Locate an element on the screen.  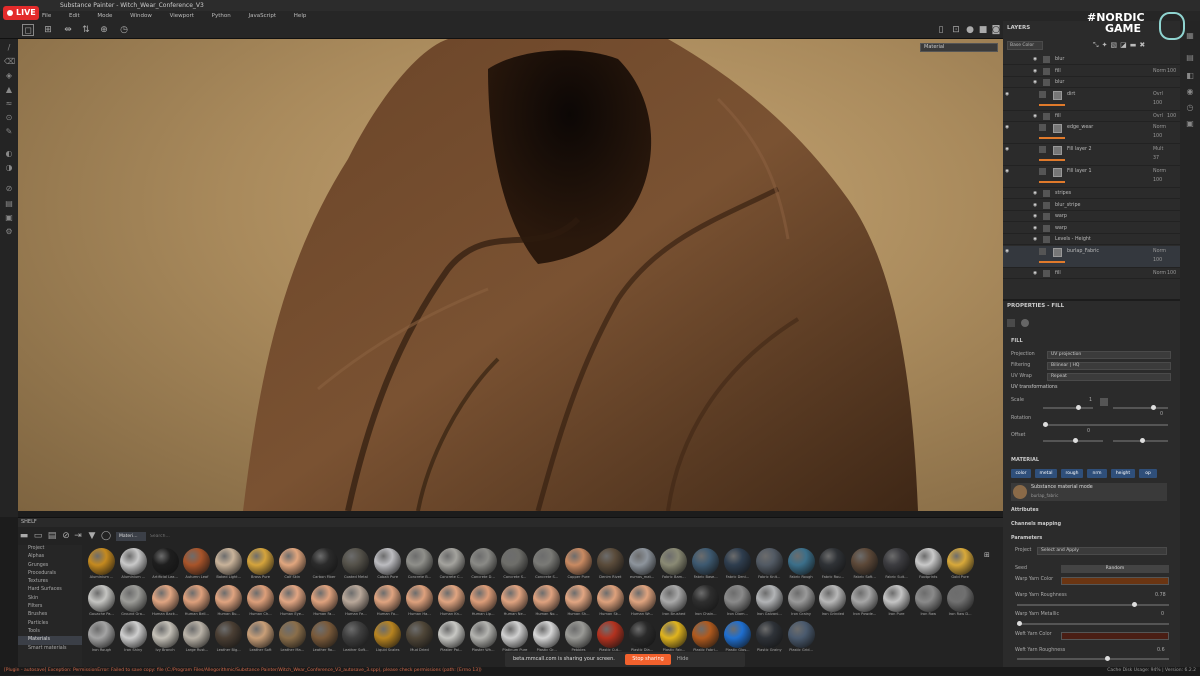
annotation-icon: ▤ is located at coordinates (9, 204).